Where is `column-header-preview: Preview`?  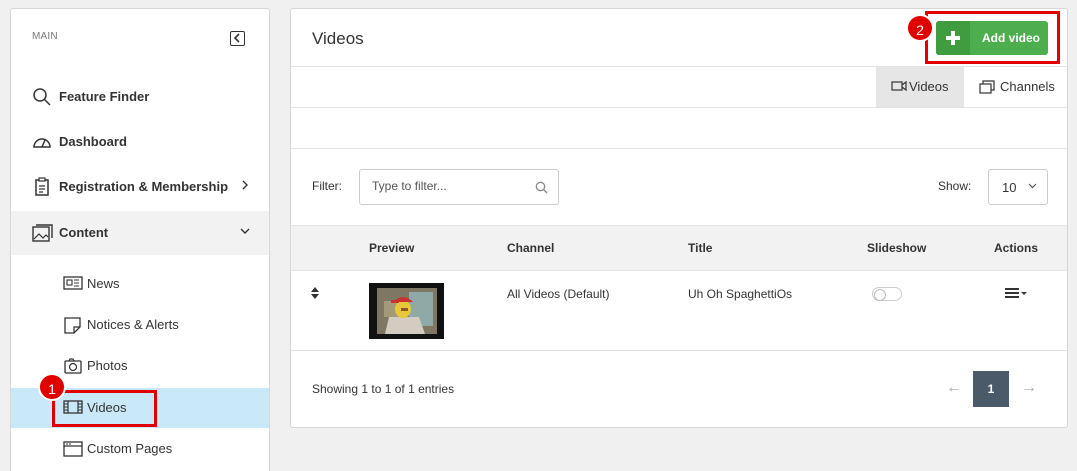 column-header-preview: Preview is located at coordinates (391, 248).